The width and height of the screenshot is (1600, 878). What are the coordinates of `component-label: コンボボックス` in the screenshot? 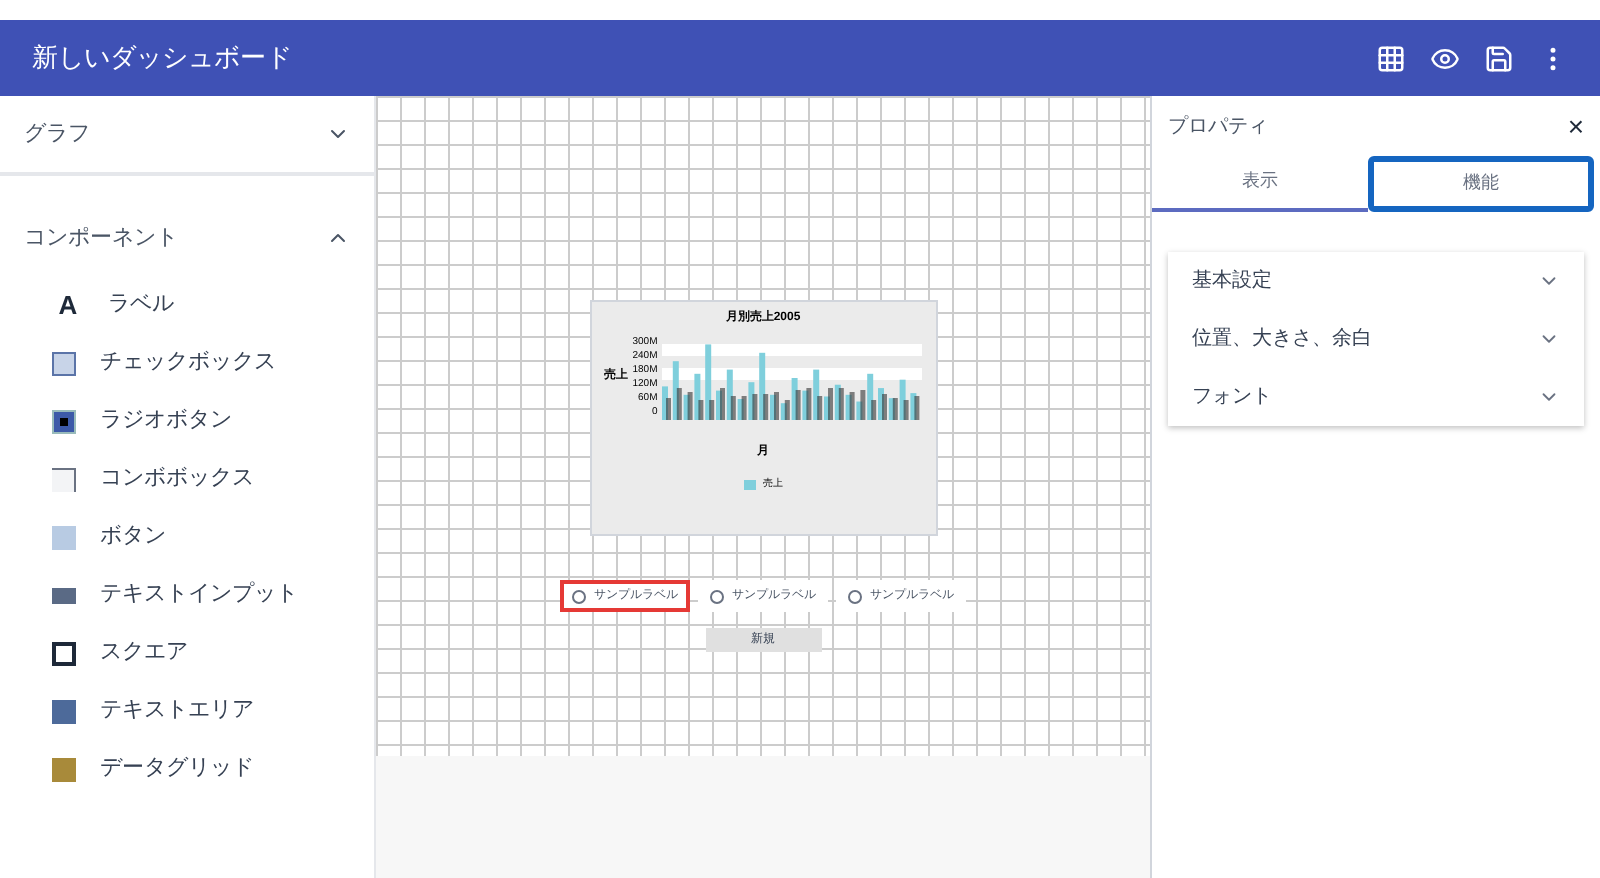 It's located at (177, 479).